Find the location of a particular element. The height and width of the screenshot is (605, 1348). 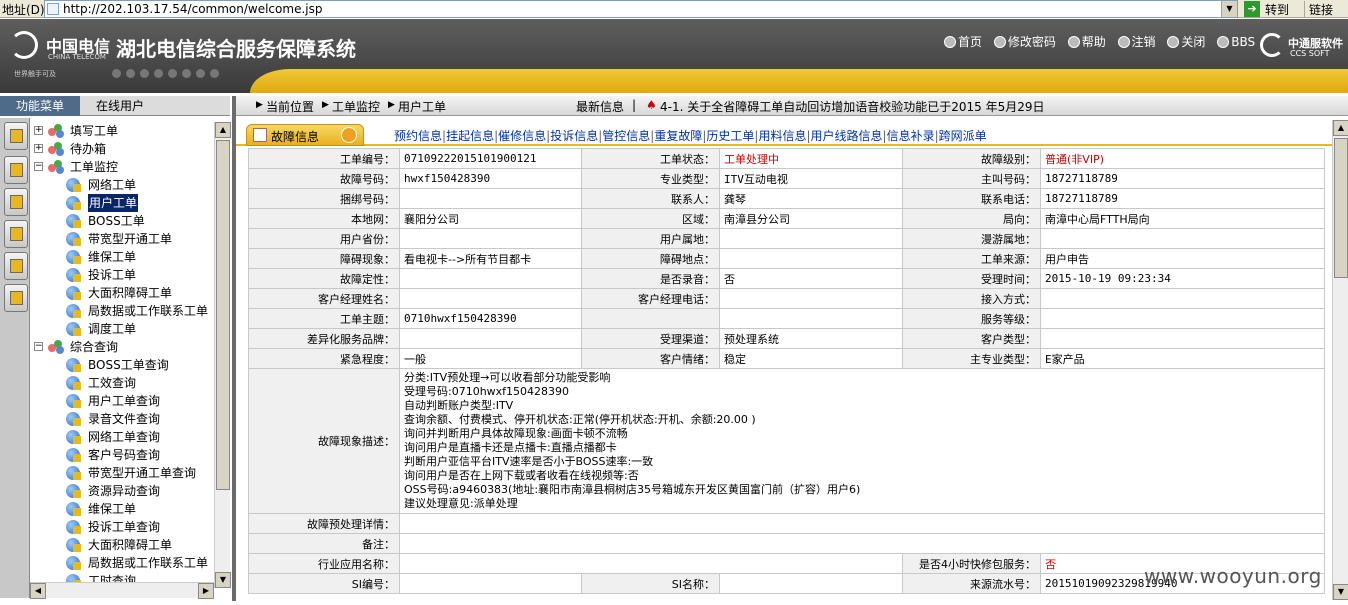

breadcrumb-item: 用户工单 is located at coordinates (422, 106).